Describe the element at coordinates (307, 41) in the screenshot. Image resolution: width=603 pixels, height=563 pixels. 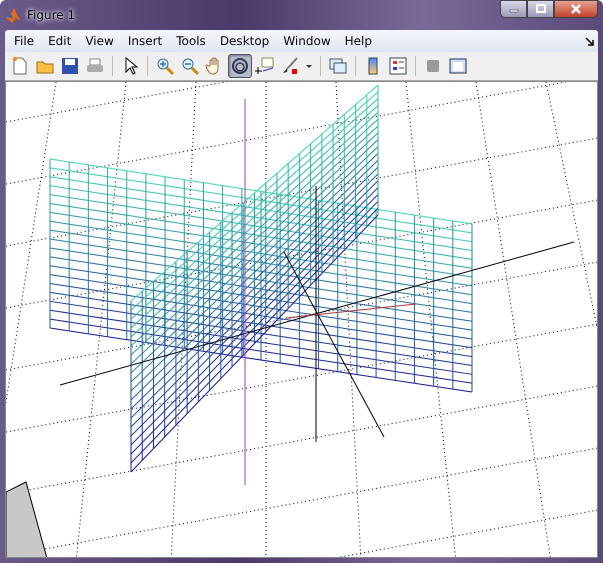
I see `menu-item: Window` at that location.